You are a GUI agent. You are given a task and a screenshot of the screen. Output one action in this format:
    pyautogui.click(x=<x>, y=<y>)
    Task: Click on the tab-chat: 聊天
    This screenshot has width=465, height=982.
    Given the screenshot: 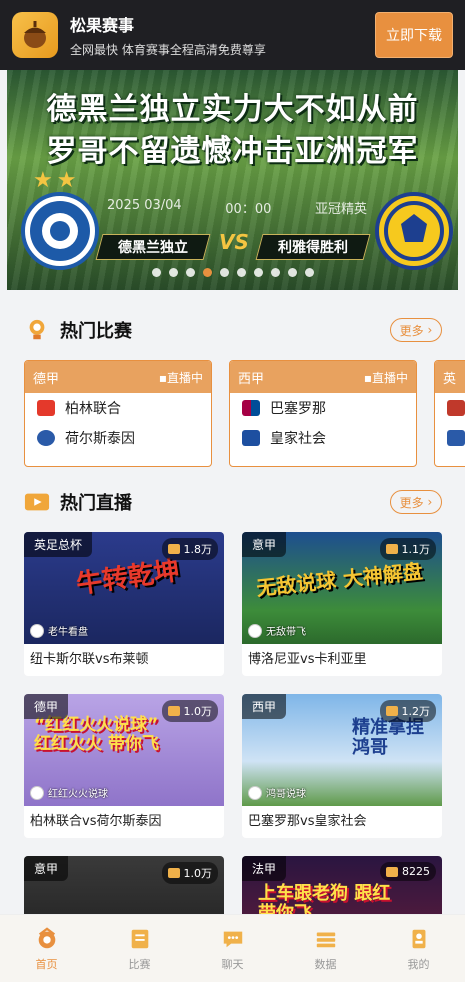 What is the action you would take?
    pyautogui.click(x=232, y=948)
    